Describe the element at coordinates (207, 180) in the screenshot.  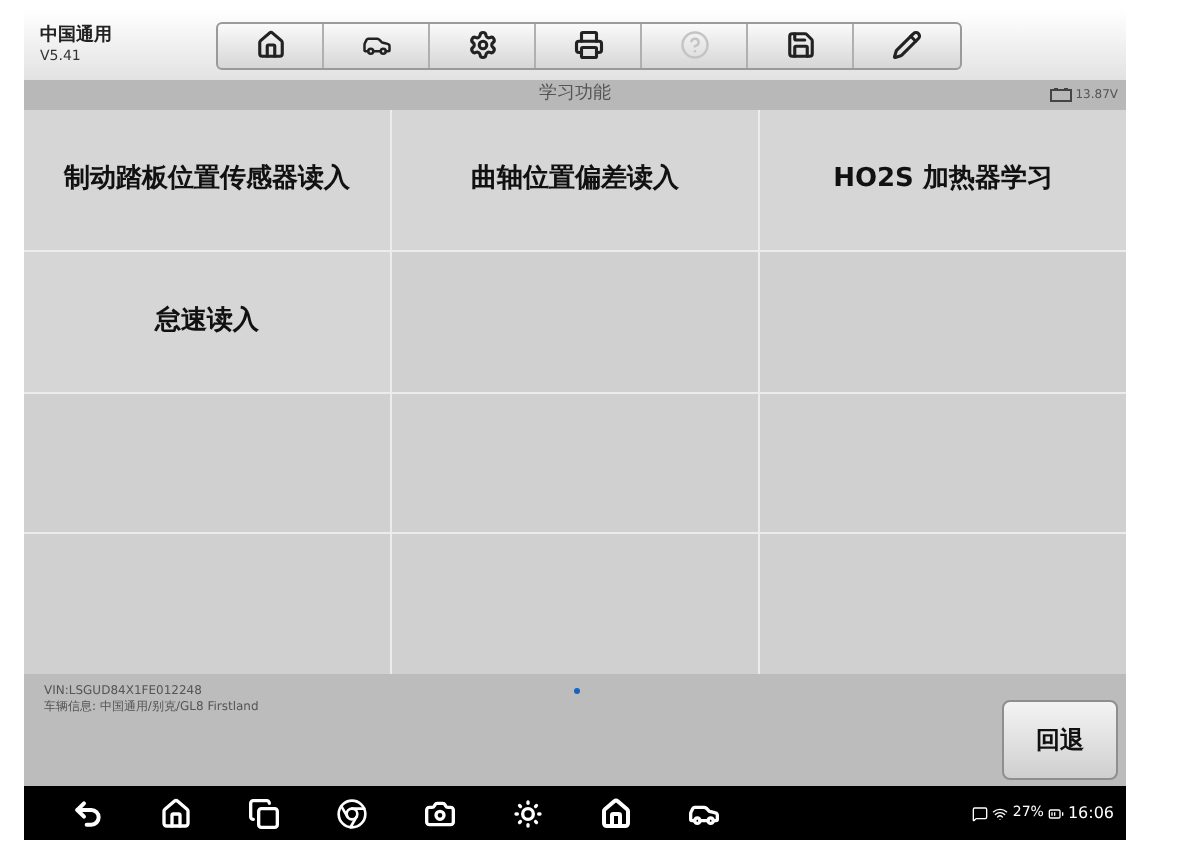
I see `function-tile: 制动踏板位置传感器读入` at that location.